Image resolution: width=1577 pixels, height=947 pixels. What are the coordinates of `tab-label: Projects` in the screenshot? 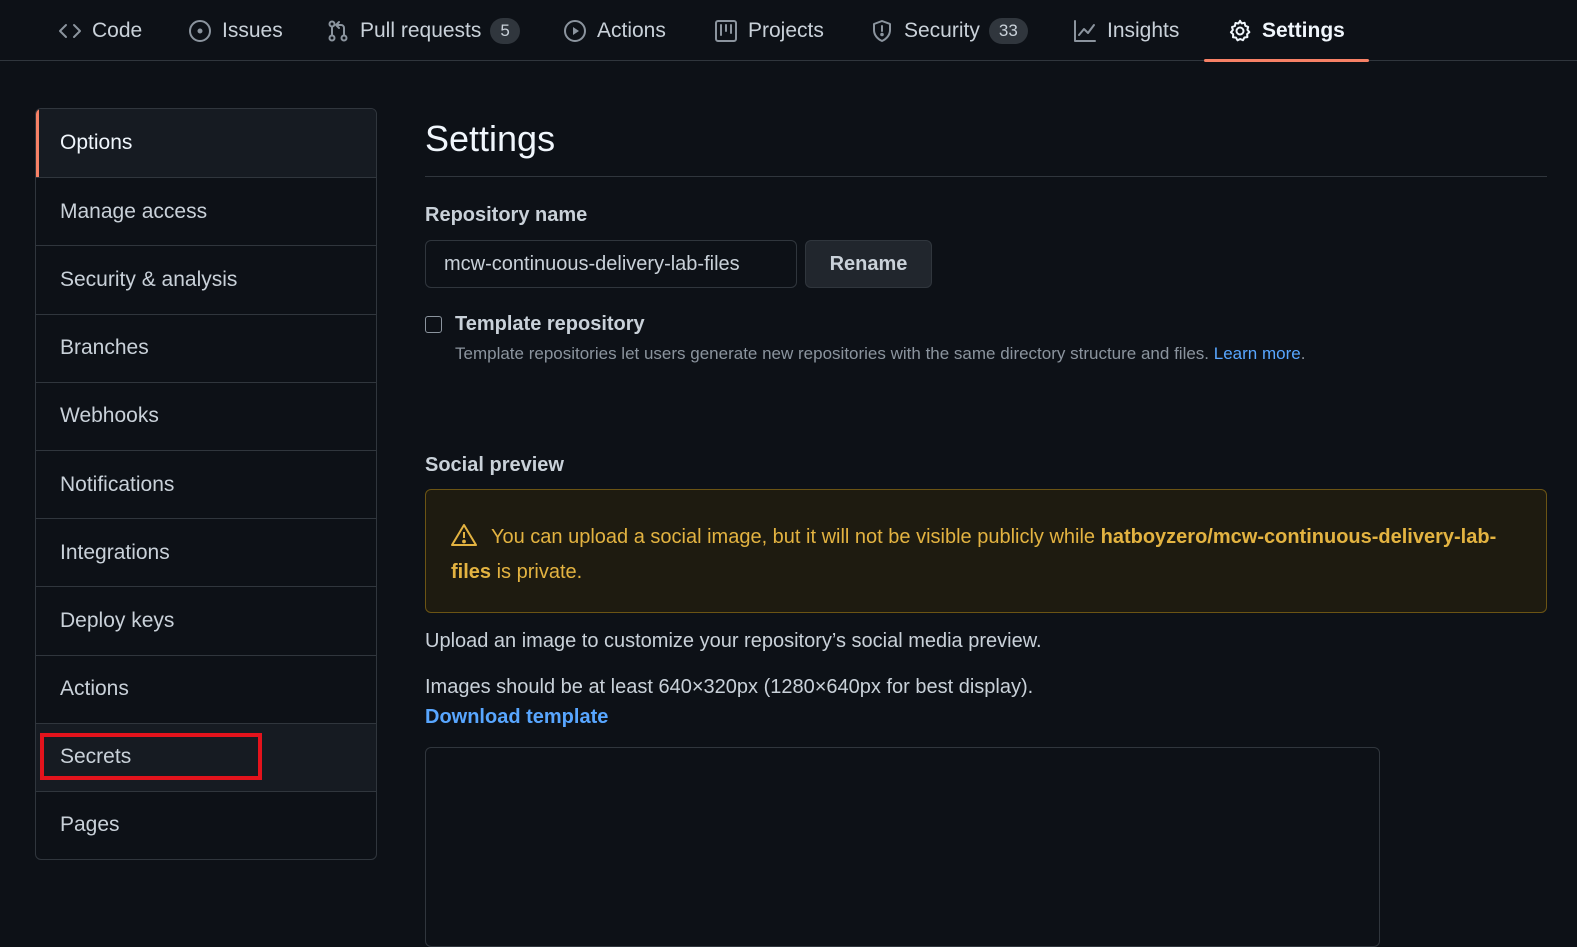 It's located at (786, 30).